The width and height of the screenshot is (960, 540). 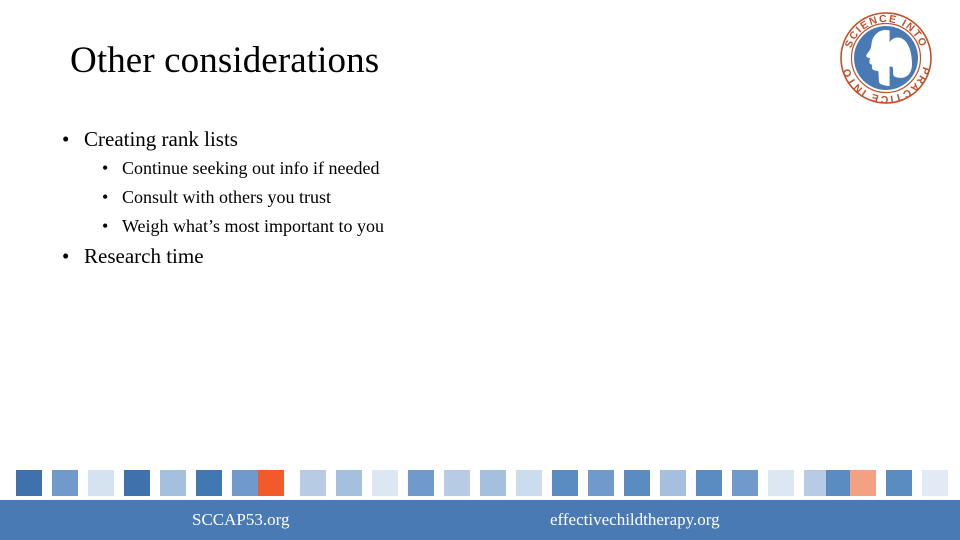 I want to click on science-into-practice-logo: SCIENCE INTO PRACTICE INTO, so click(x=886, y=58).